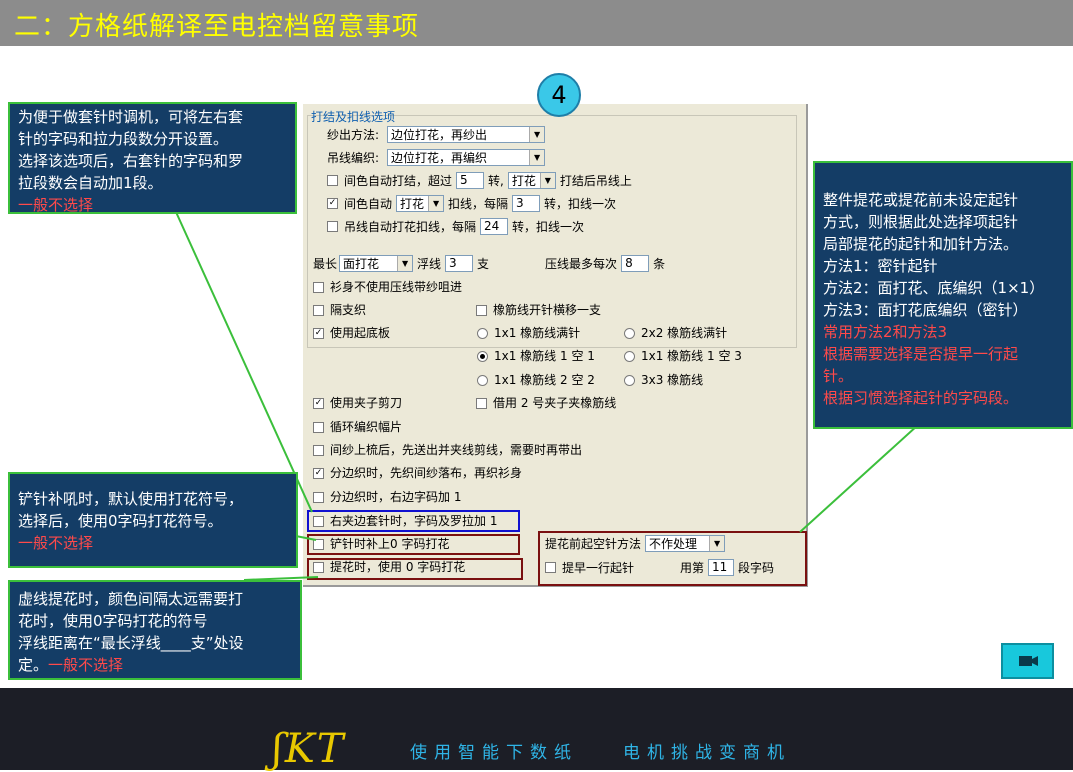 Image resolution: width=1073 pixels, height=772 pixels. Describe the element at coordinates (113, 621) in the screenshot. I see `callout-line: 花时，使用0字码打花的符号` at that location.